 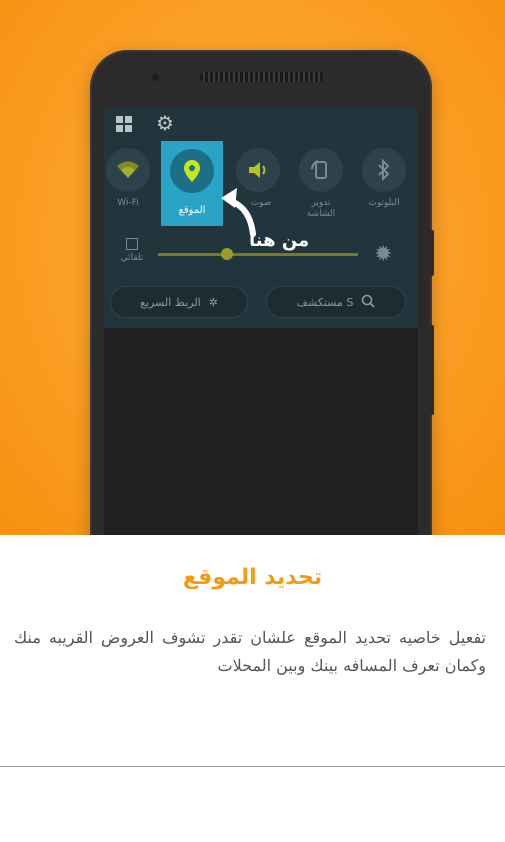 I want to click on phone-volume-button, so click(x=432, y=370).